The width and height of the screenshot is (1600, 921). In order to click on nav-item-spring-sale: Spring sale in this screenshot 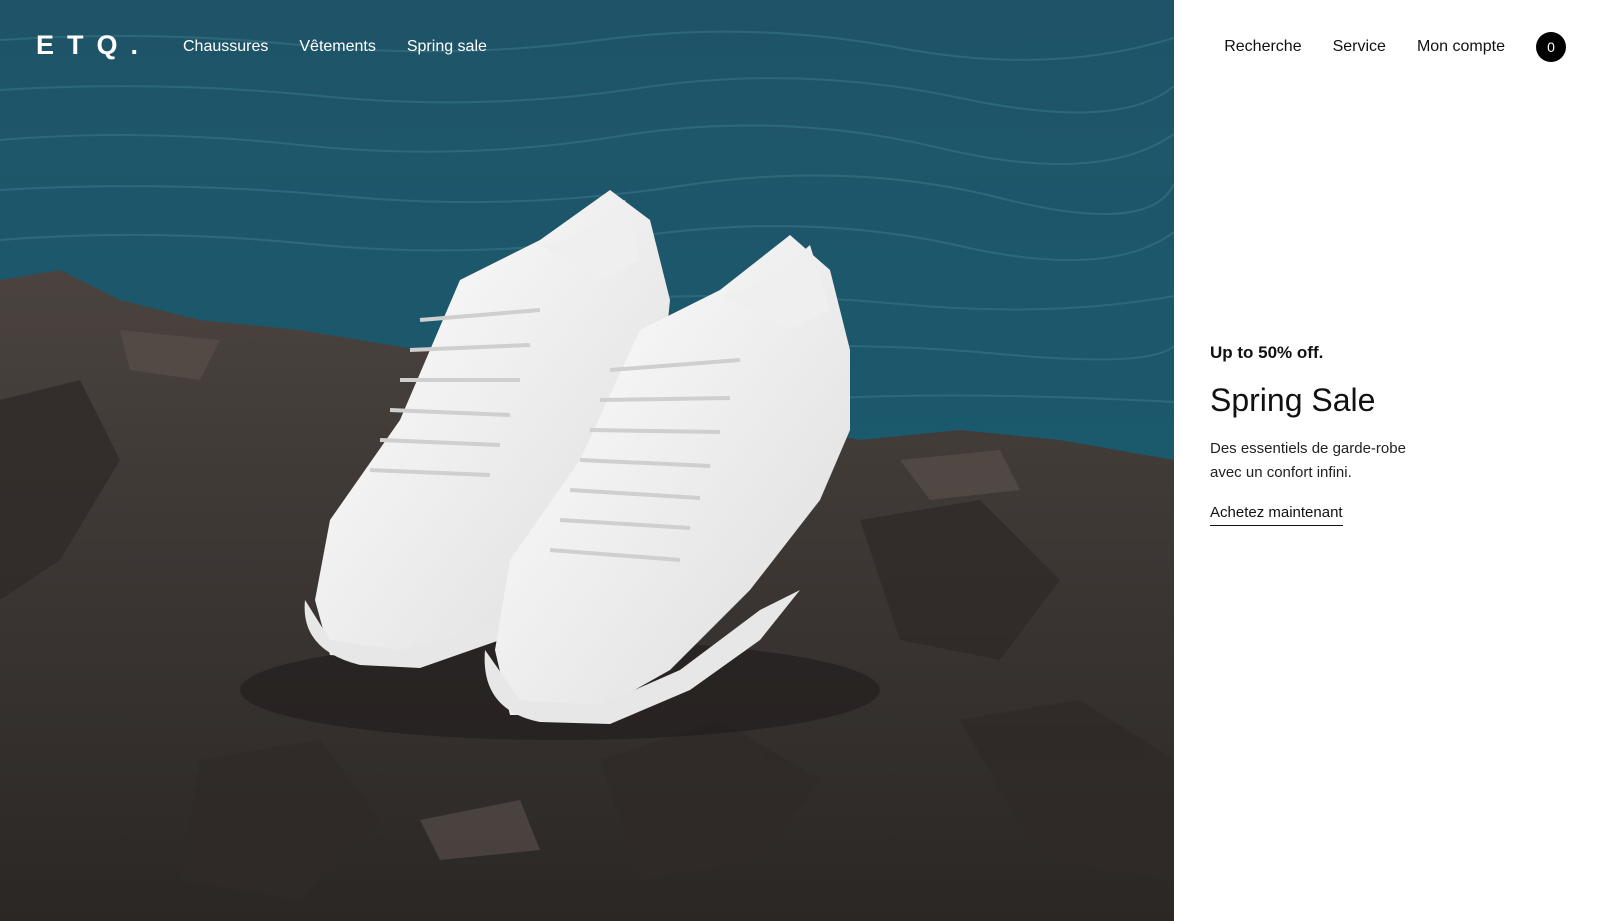, I will do `click(447, 47)`.